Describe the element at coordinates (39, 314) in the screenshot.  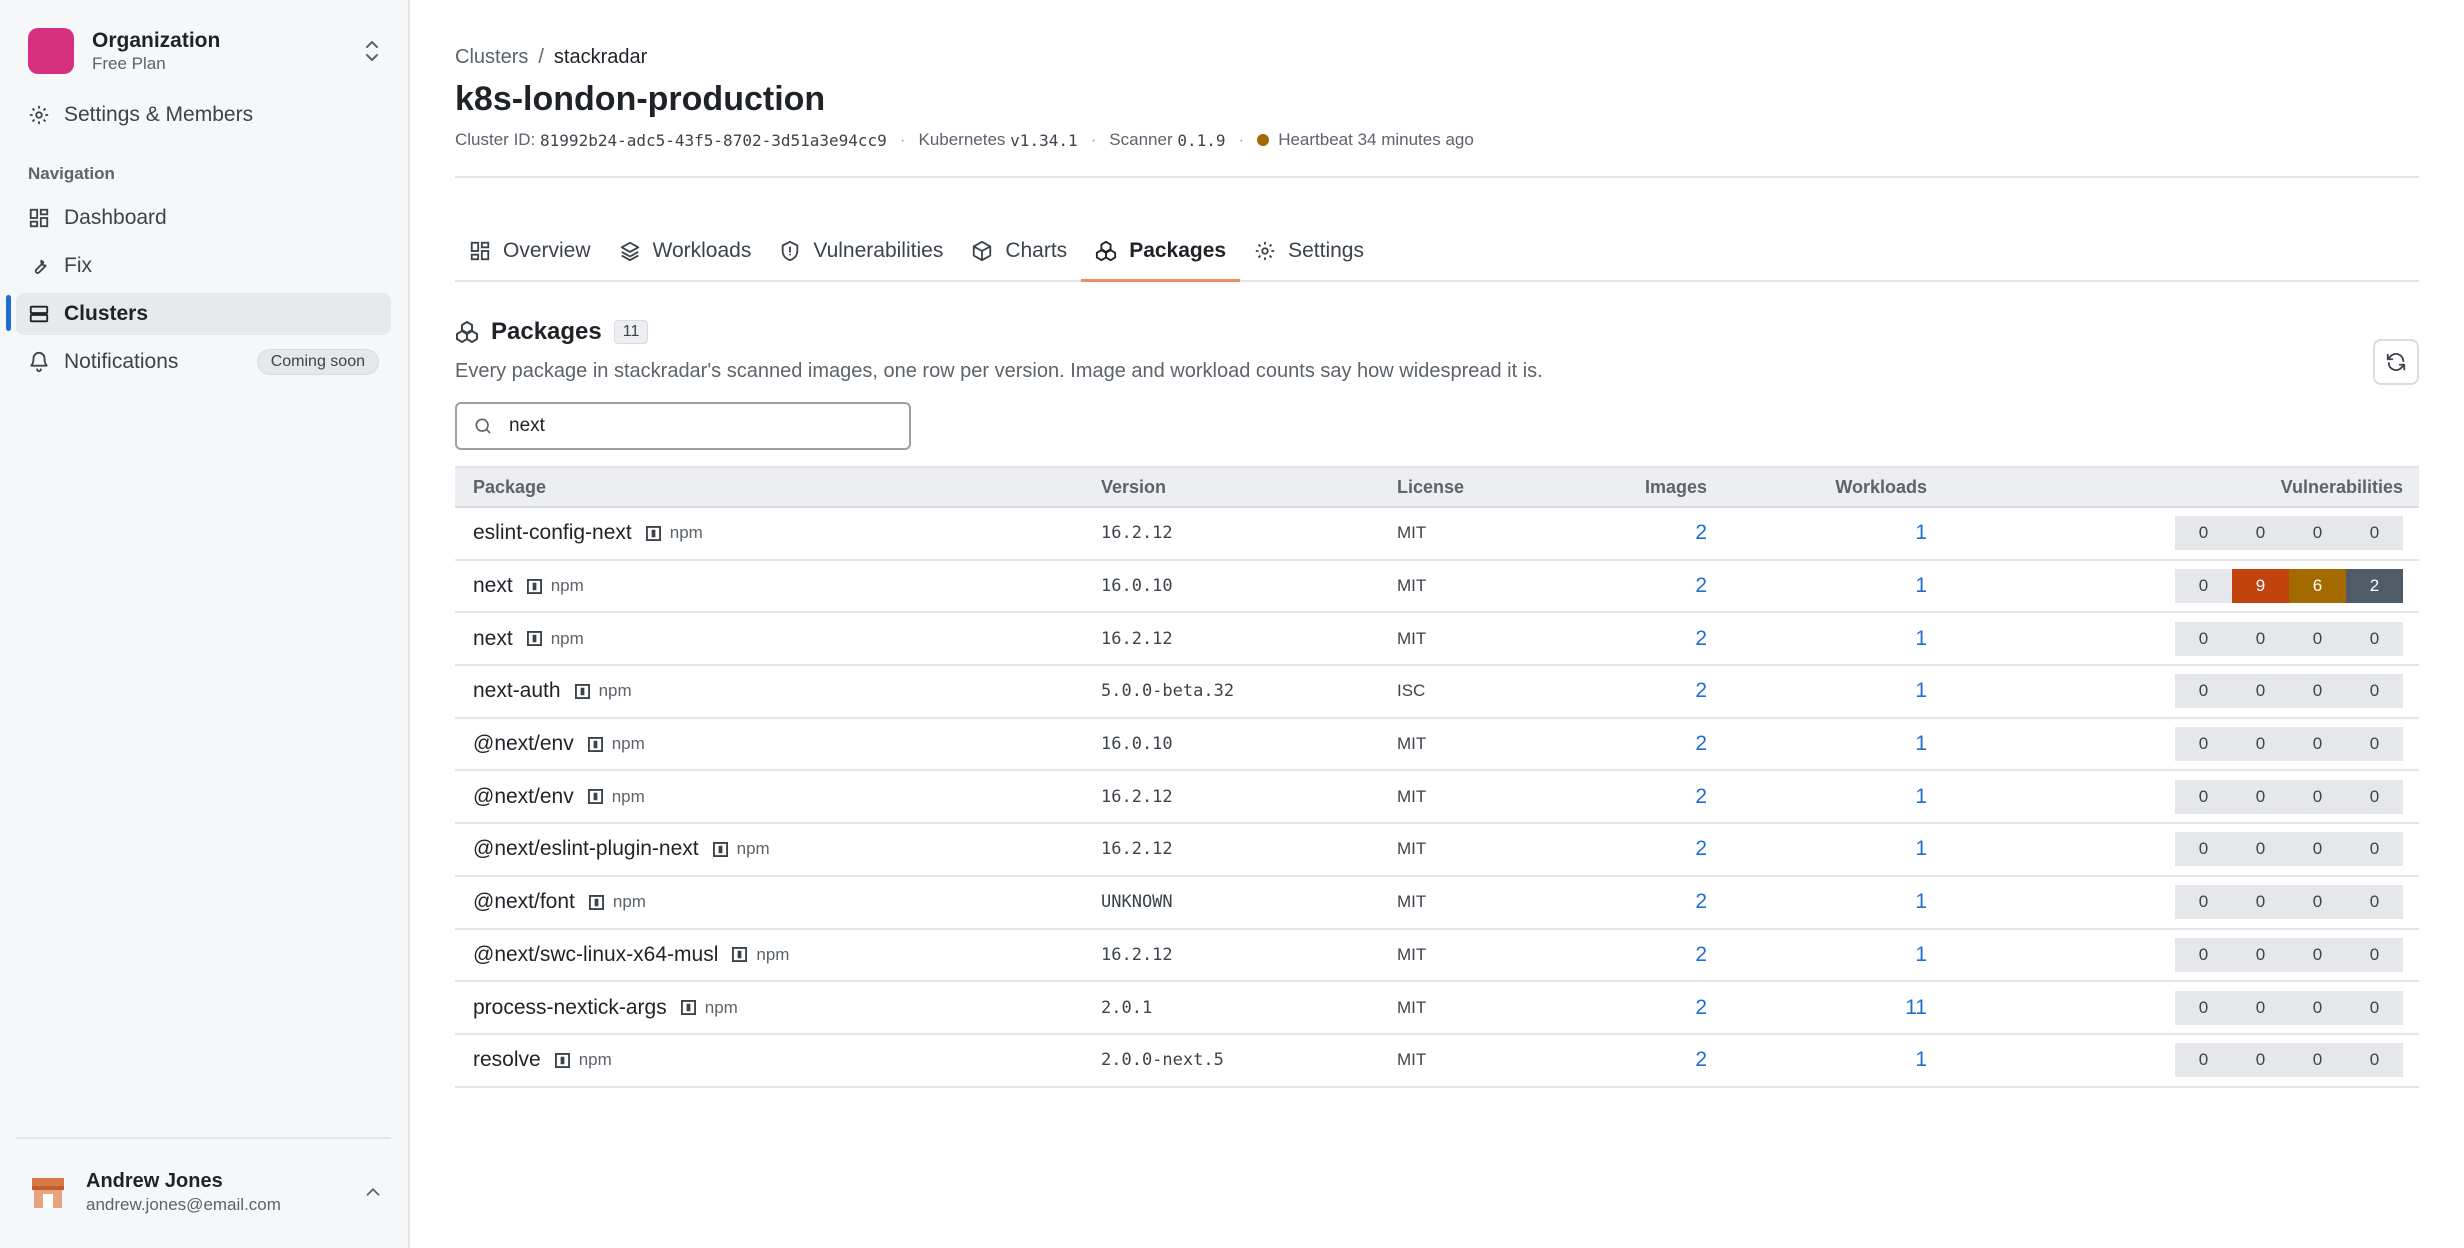
I see `server-icon` at that location.